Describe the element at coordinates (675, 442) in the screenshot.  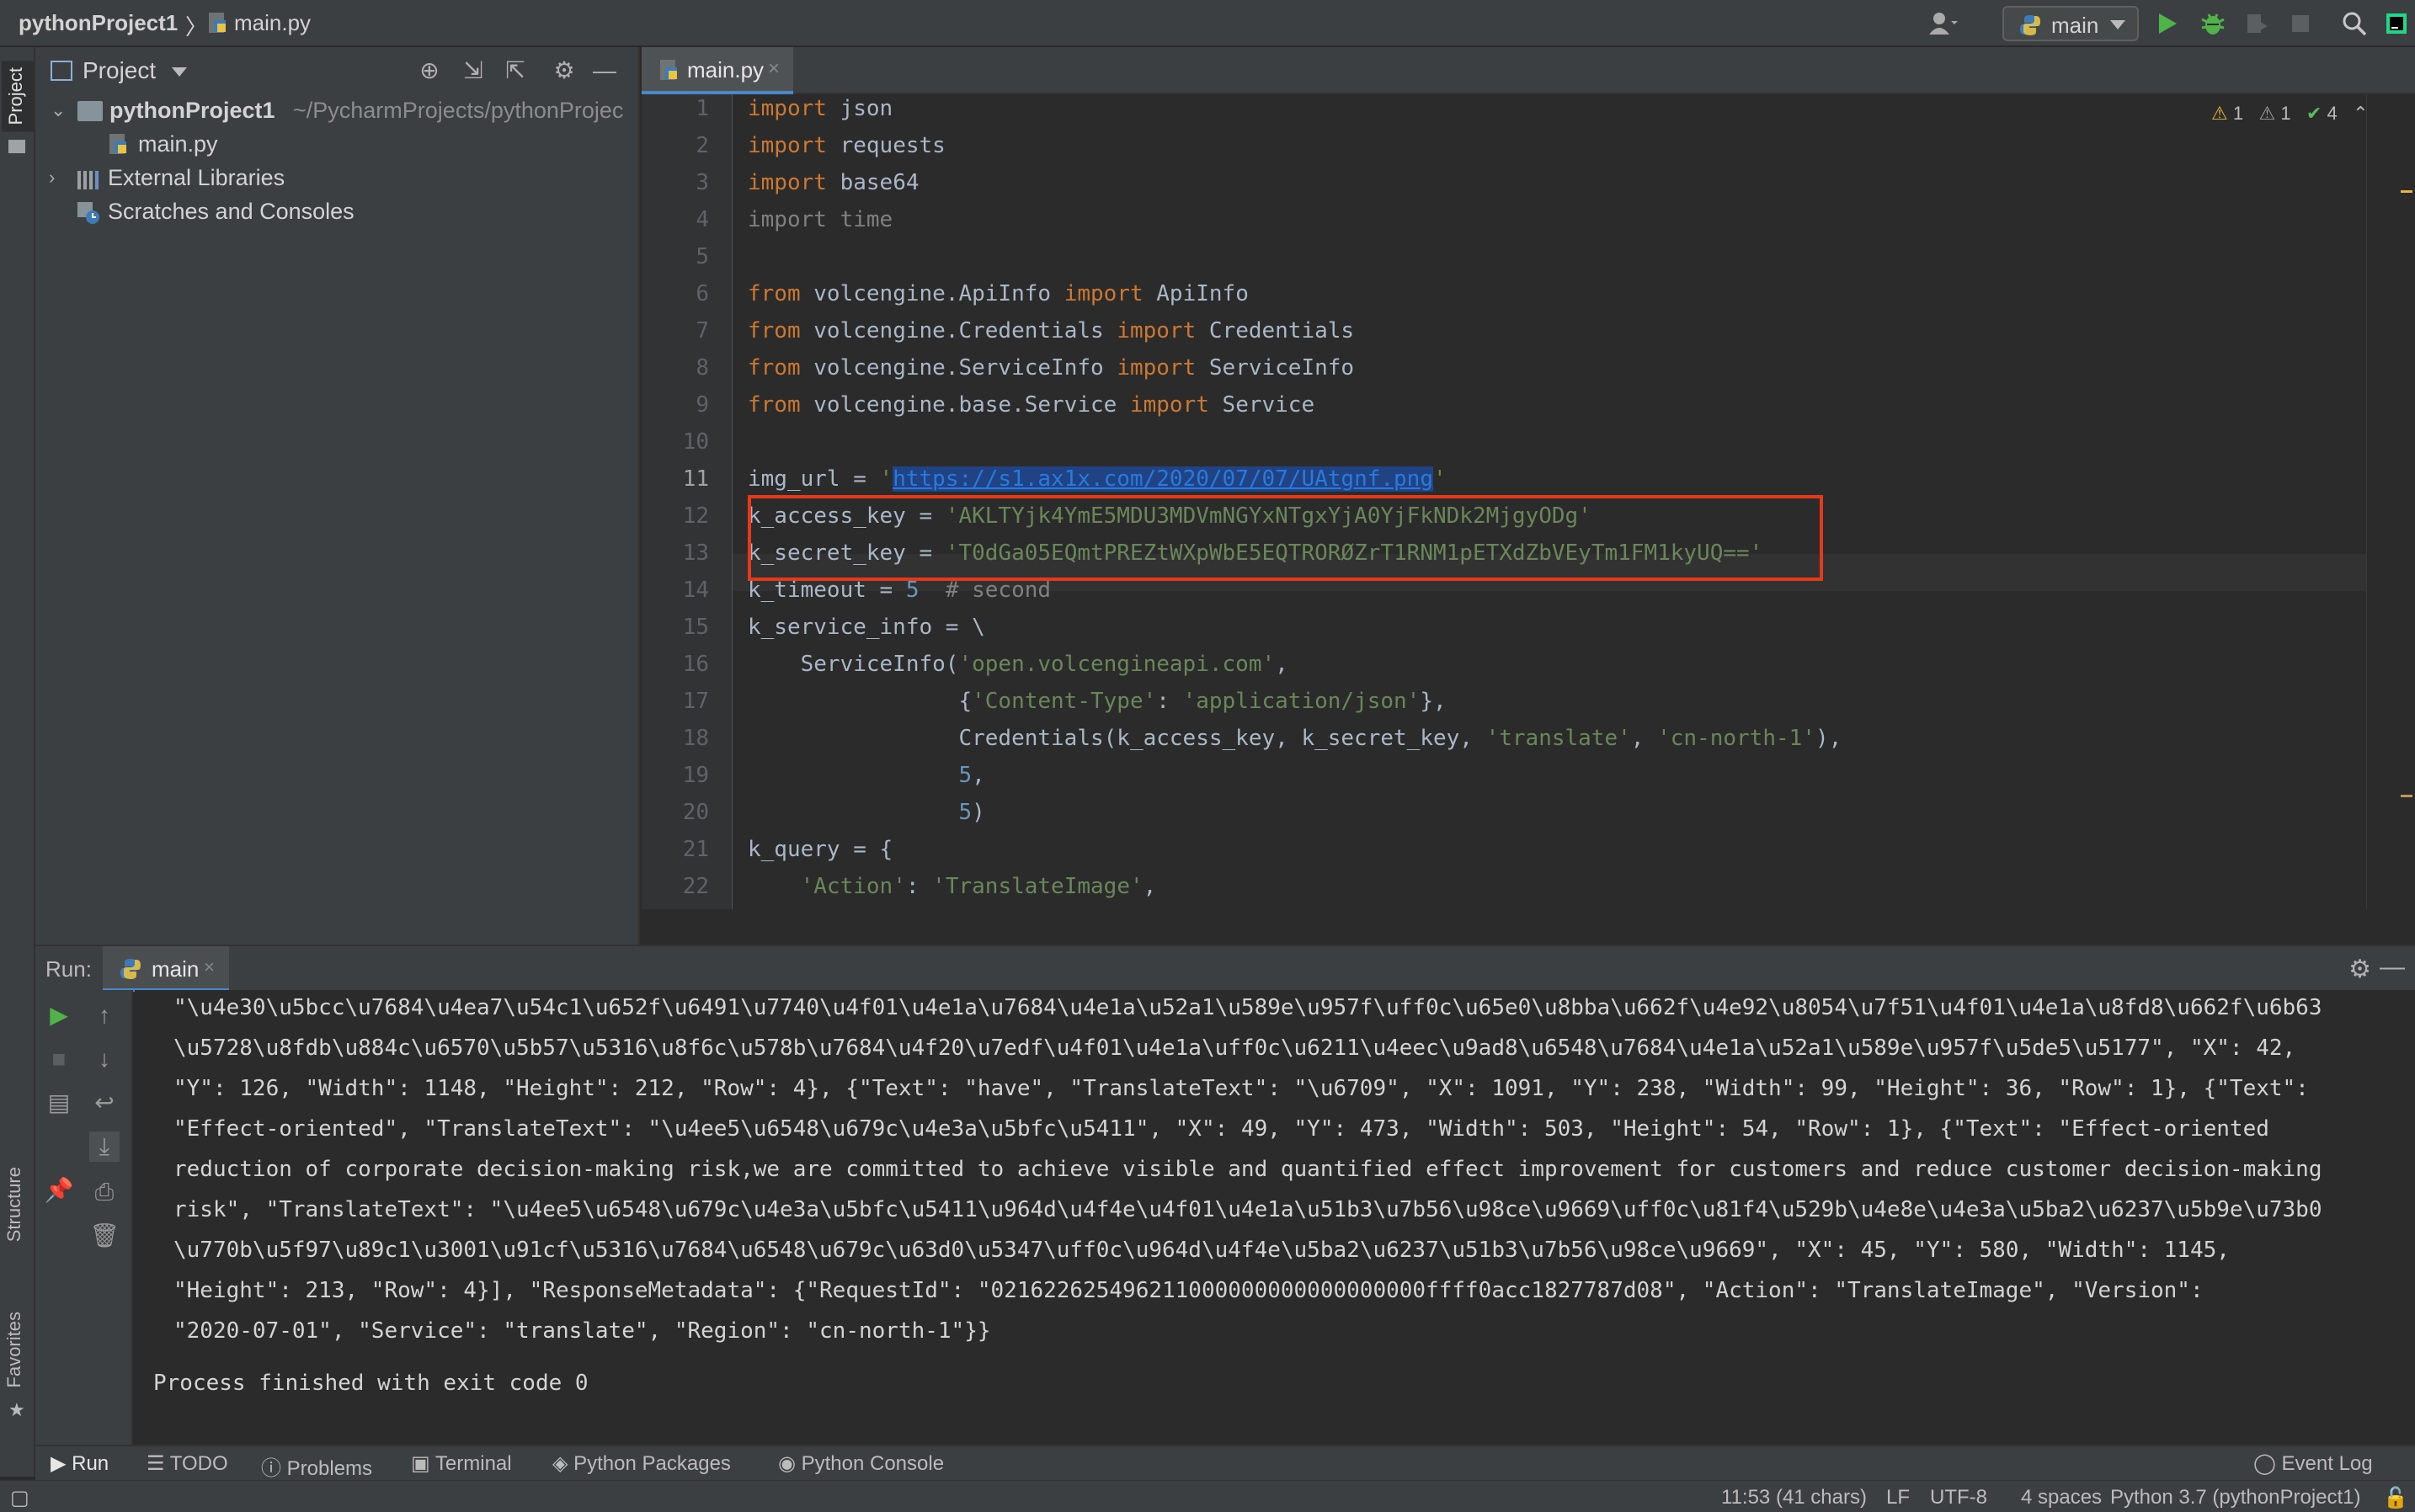
I see `line-number: 10` at that location.